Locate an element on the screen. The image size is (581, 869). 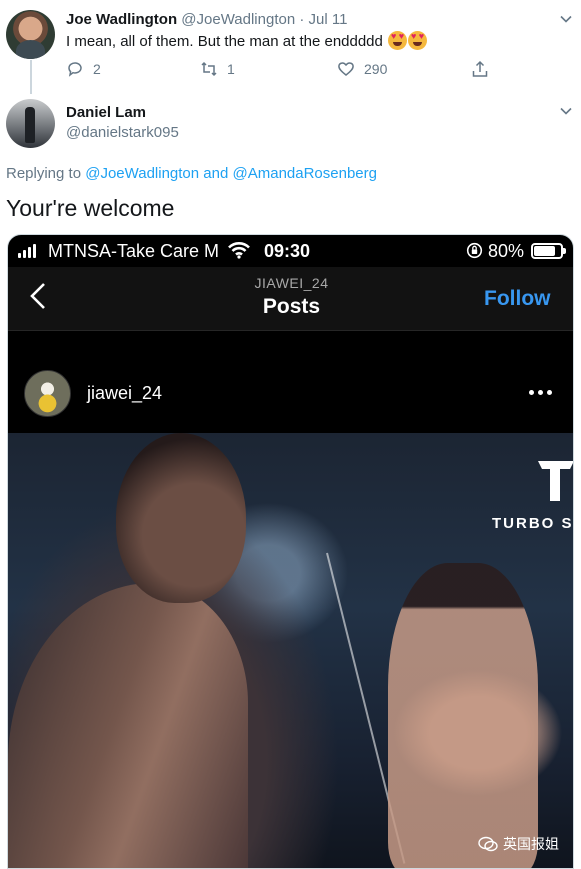
author-meta: @JoeWadlington · Jul 11 is located at coordinates (264, 19).